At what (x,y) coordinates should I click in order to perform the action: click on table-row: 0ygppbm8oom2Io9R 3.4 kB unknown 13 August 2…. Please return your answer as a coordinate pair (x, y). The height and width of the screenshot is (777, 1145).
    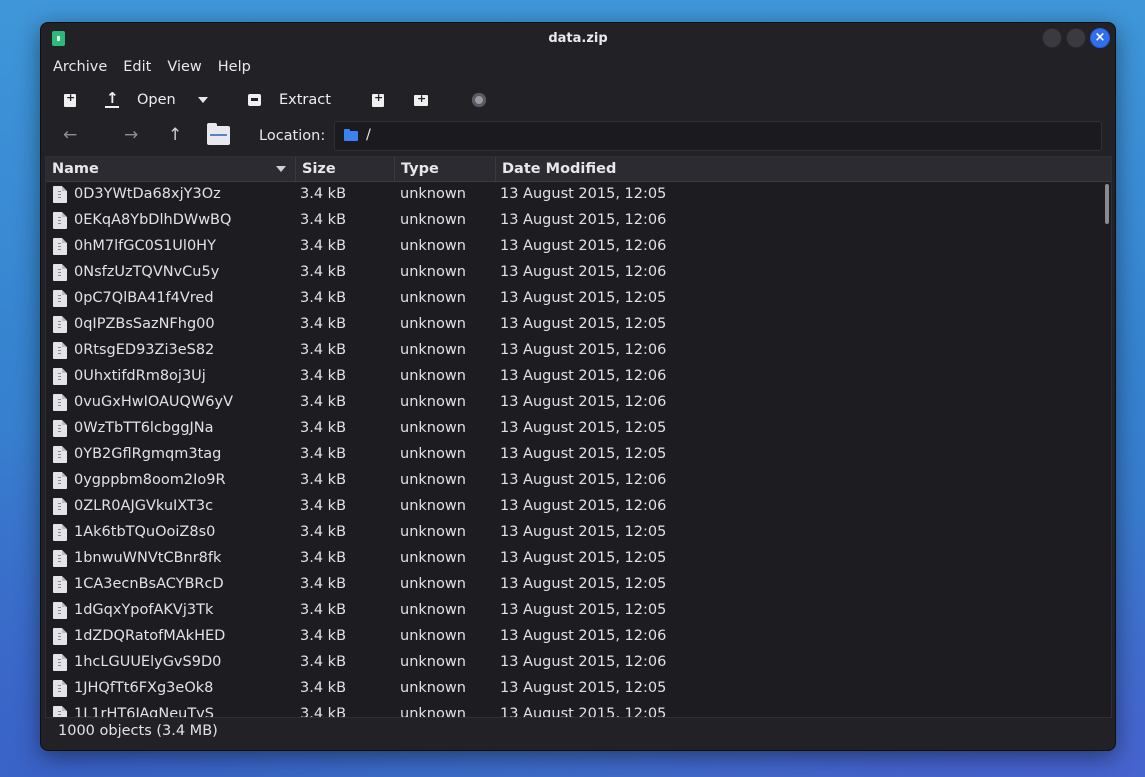
    Looking at the image, I should click on (573, 481).